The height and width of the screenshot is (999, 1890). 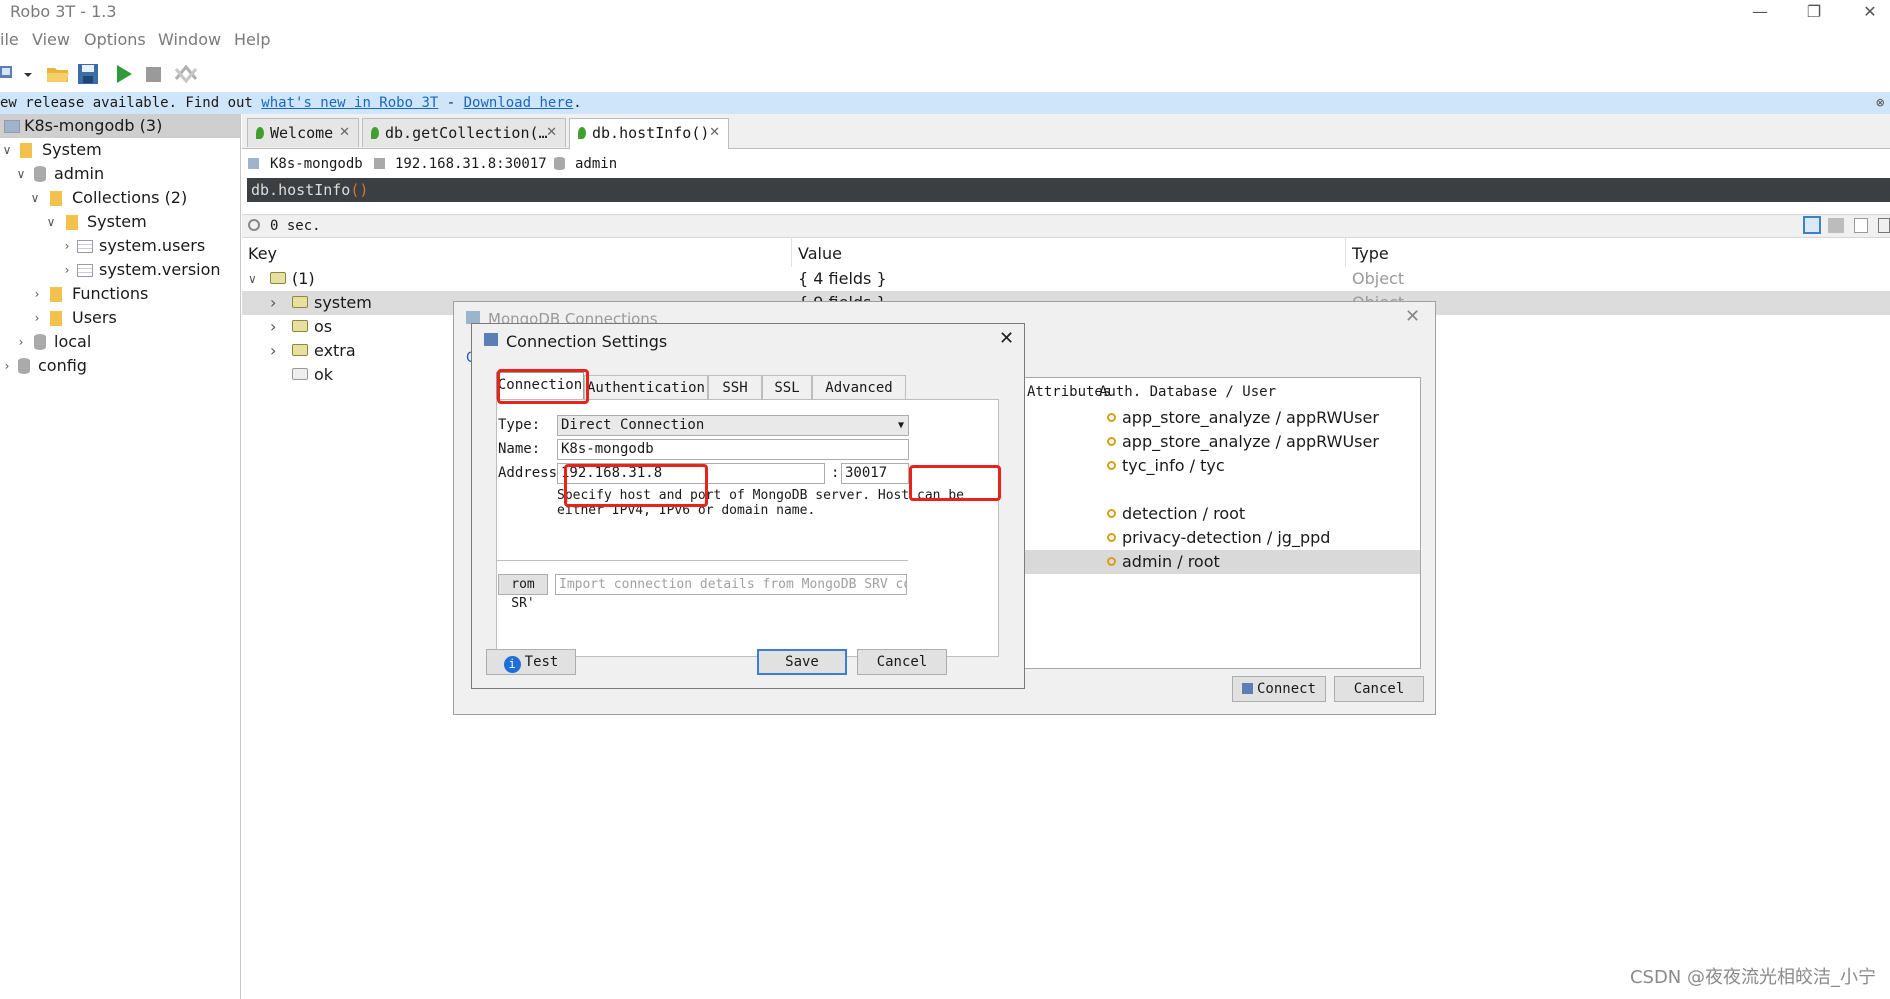 What do you see at coordinates (636, 485) in the screenshot?
I see `highlight-host-field` at bounding box center [636, 485].